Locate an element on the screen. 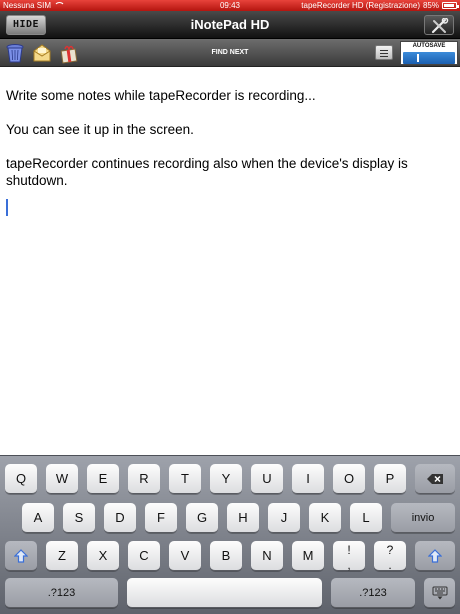  key-g: G is located at coordinates (202, 518).